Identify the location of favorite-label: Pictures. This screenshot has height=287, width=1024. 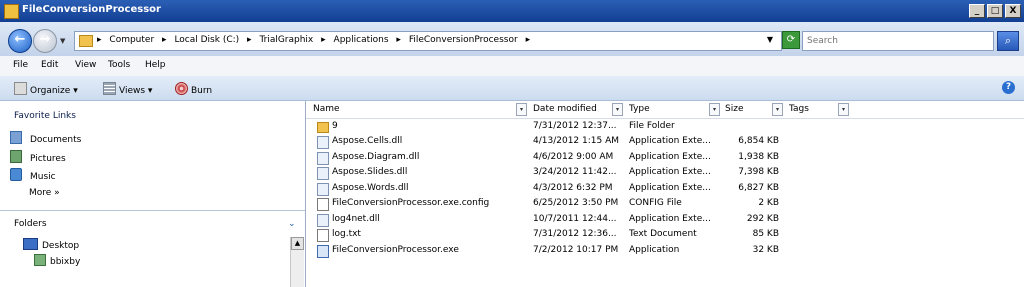
(48, 159).